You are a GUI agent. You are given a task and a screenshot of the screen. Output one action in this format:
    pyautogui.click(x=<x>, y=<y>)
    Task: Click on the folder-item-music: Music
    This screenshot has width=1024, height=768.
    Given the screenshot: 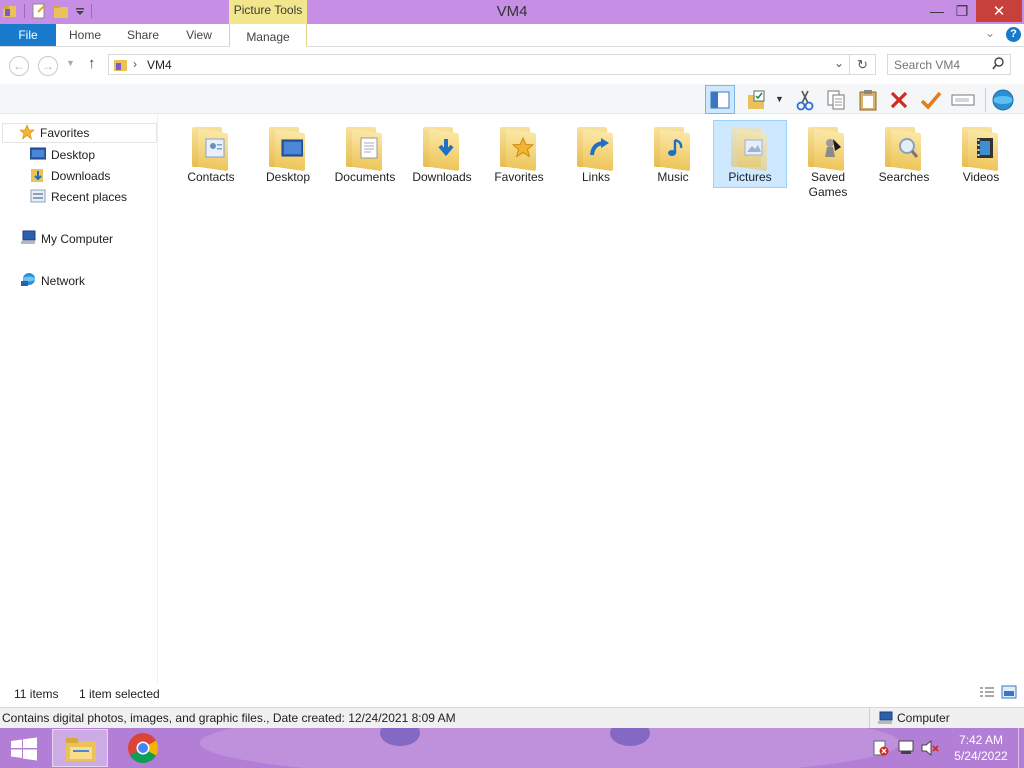 What is the action you would take?
    pyautogui.click(x=673, y=160)
    